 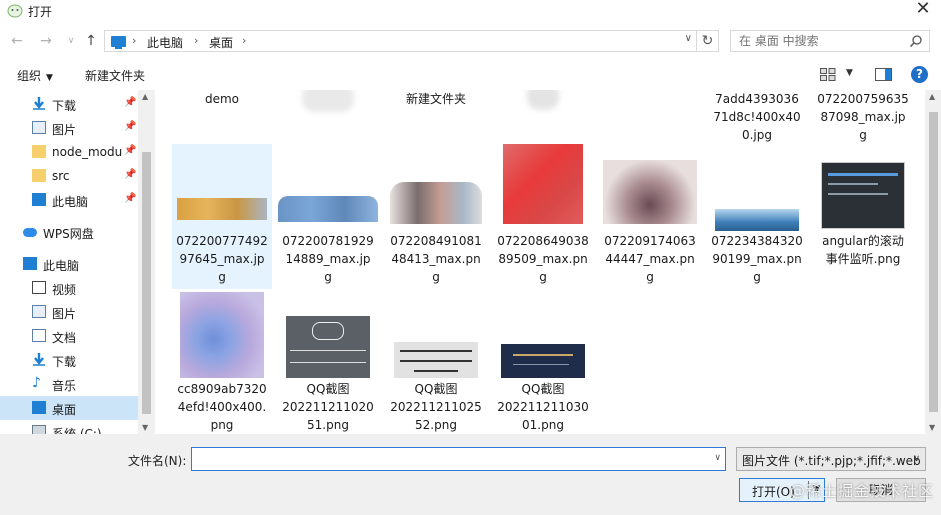 I want to click on refresh-icon: ↻, so click(x=707, y=41).